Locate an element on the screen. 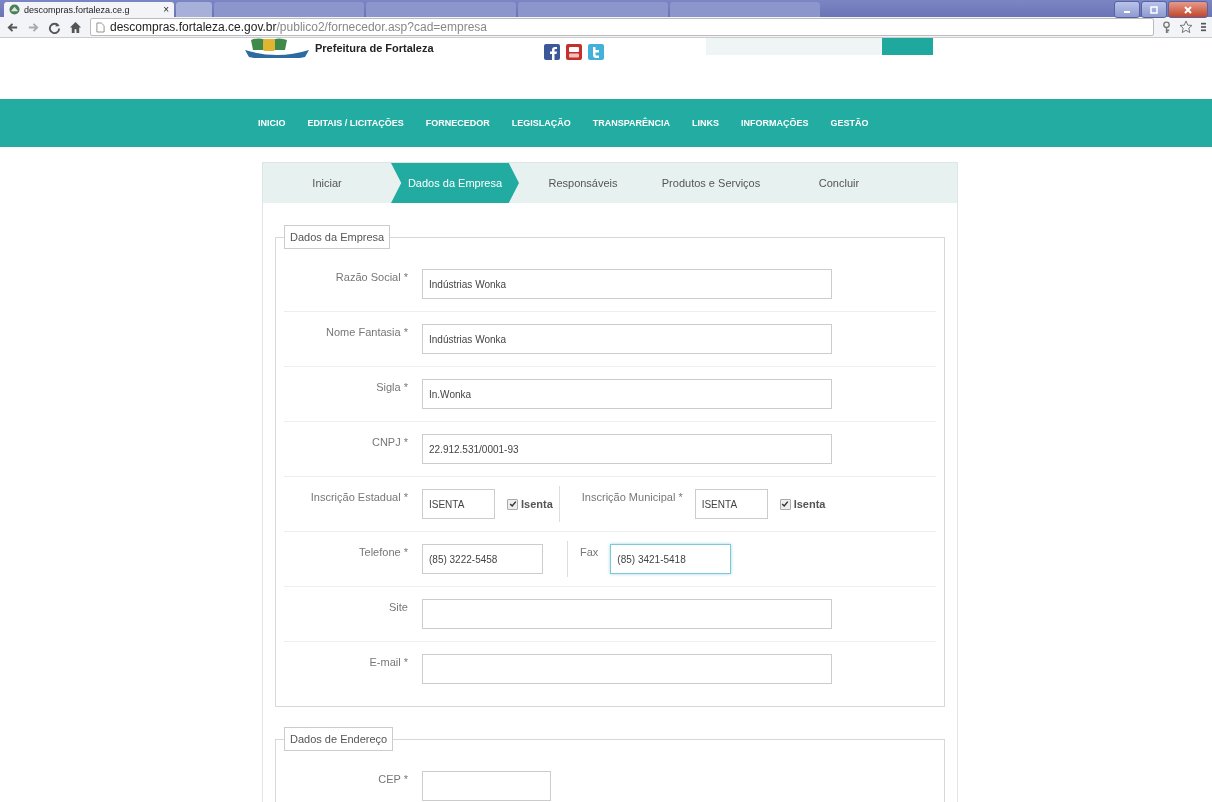 The image size is (1212, 802). field-label: CNPJ * is located at coordinates (389, 442).